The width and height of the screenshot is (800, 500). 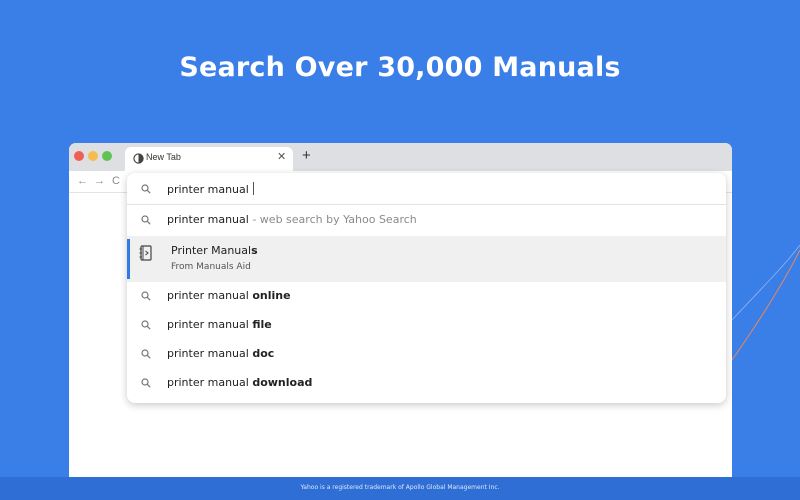 What do you see at coordinates (138, 158) in the screenshot?
I see `globe-icon` at bounding box center [138, 158].